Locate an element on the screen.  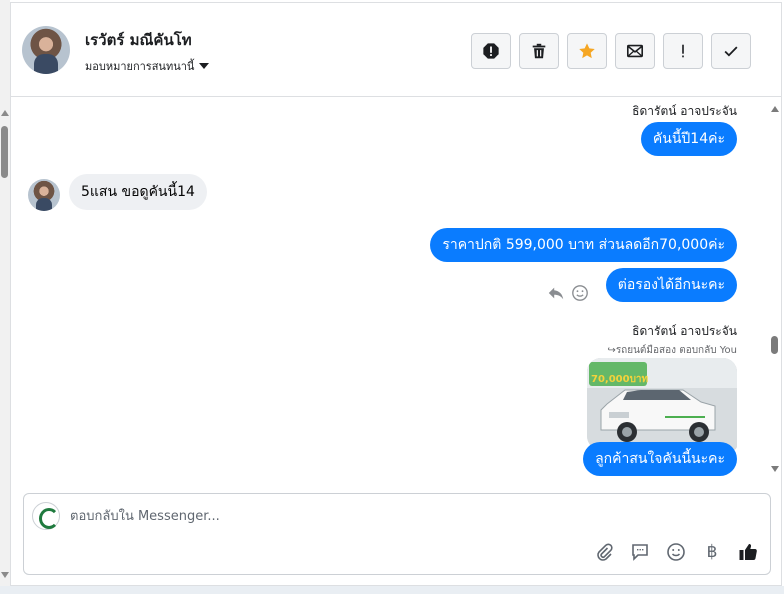
page-logo is located at coordinates (46, 516).